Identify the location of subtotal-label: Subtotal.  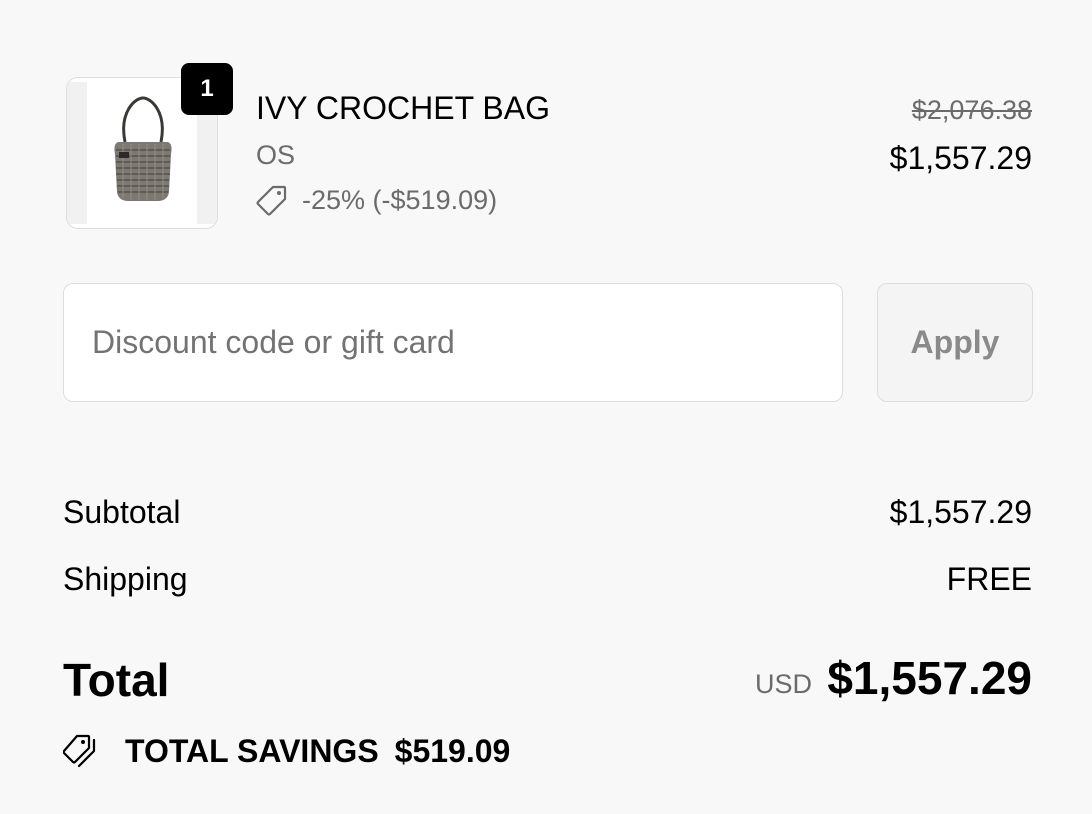
(122, 512).